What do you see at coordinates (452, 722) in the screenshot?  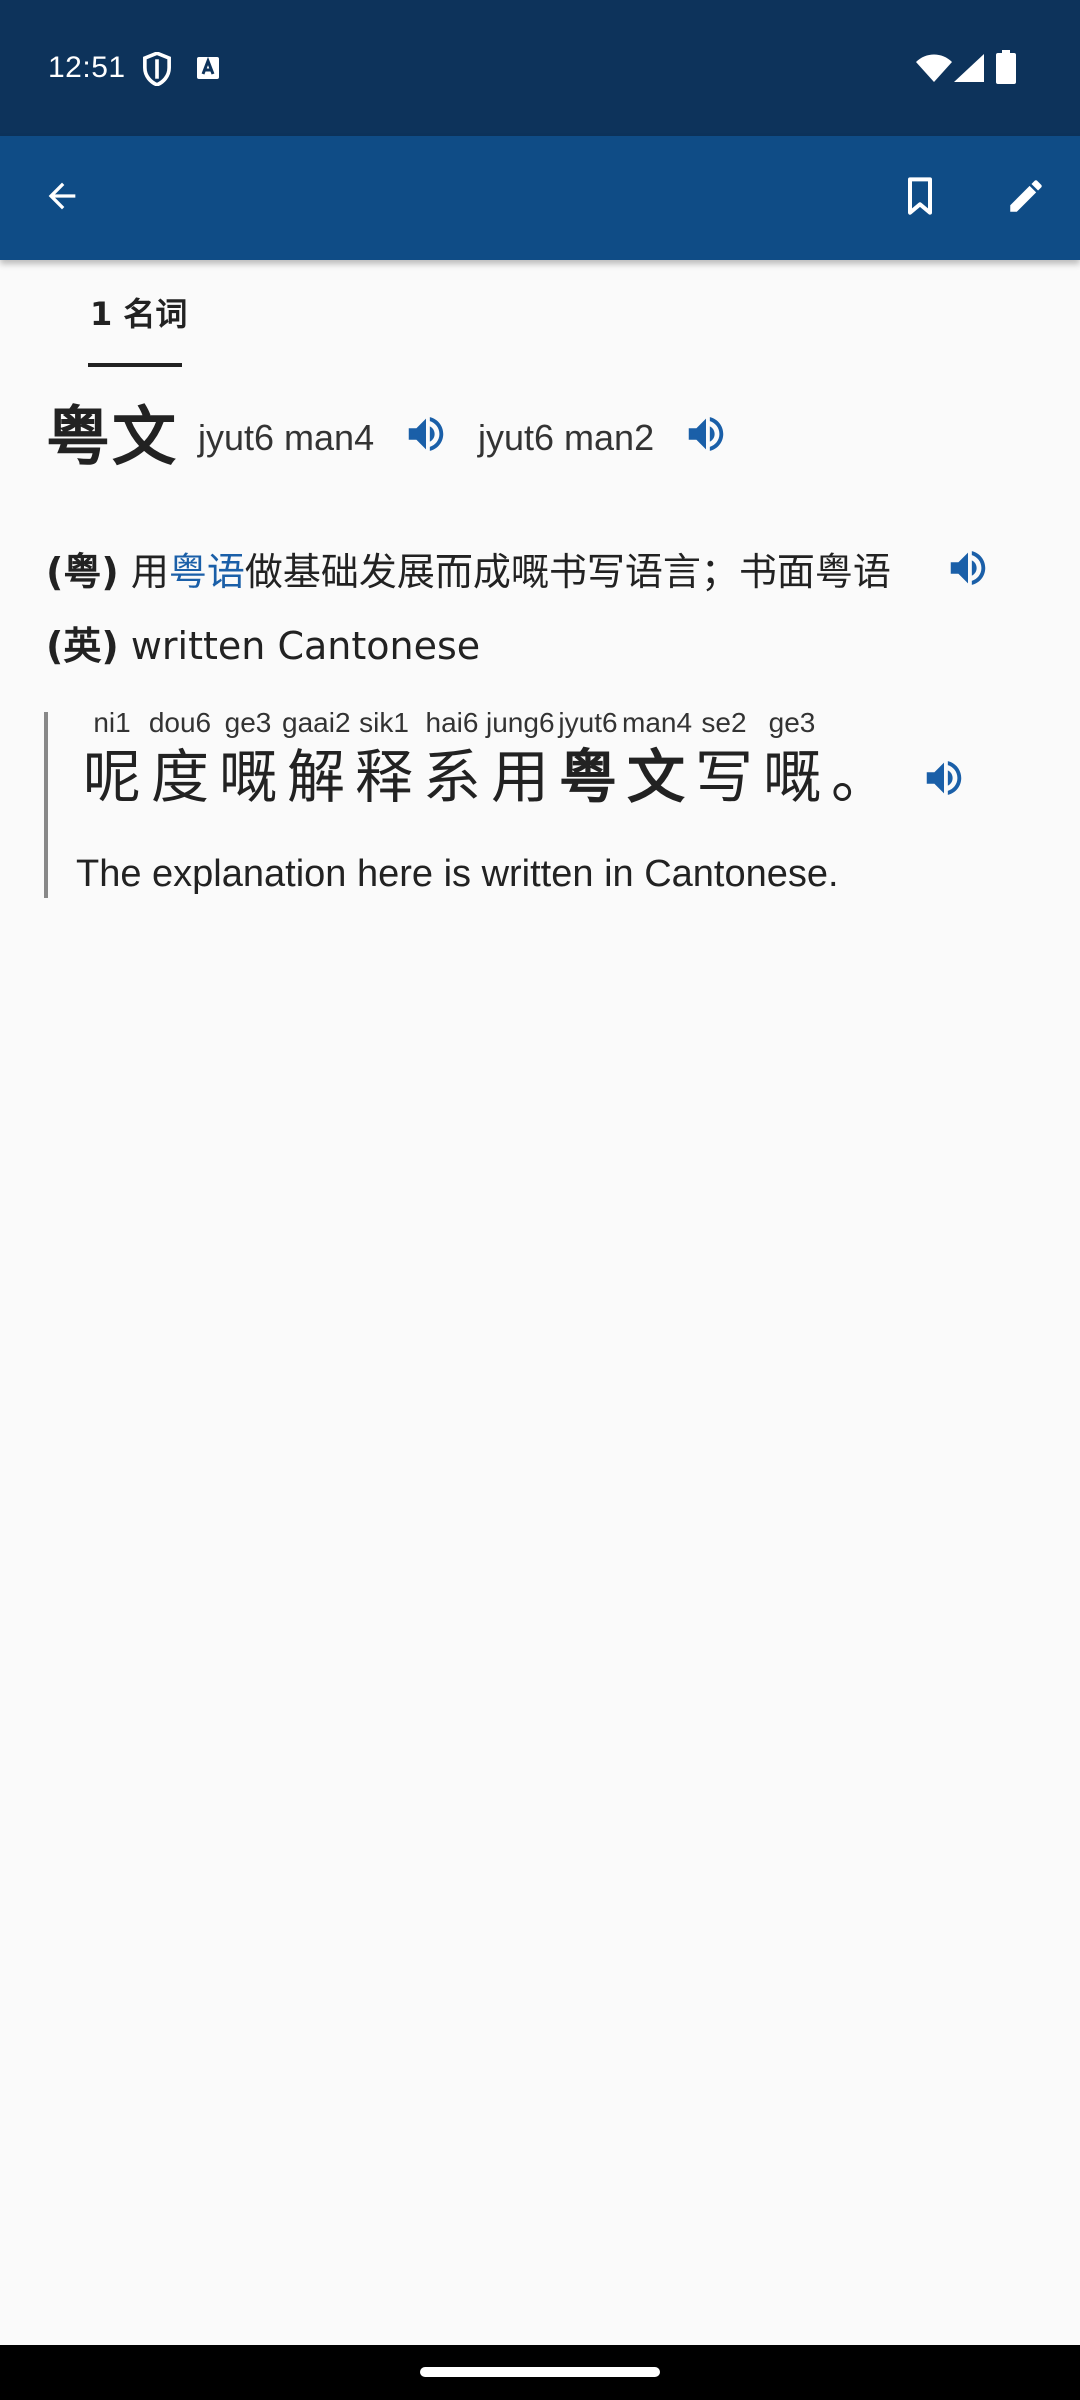 I see `example-jyutping: hai6` at bounding box center [452, 722].